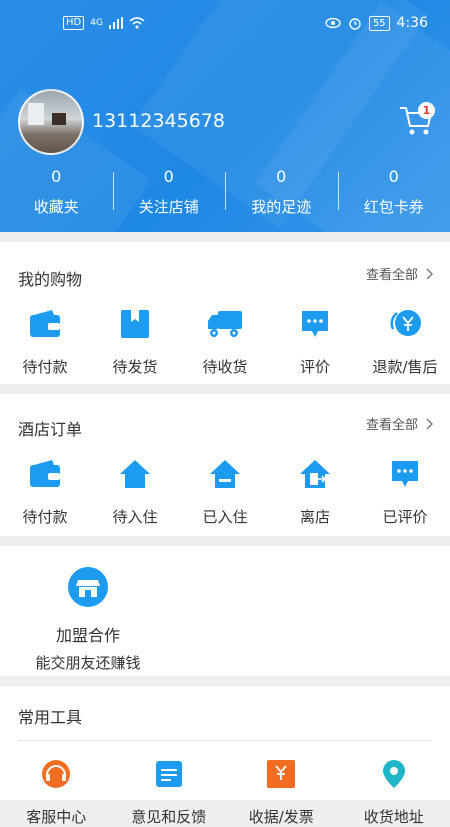 This screenshot has width=450, height=827. What do you see at coordinates (405, 324) in the screenshot?
I see `refund-icon` at bounding box center [405, 324].